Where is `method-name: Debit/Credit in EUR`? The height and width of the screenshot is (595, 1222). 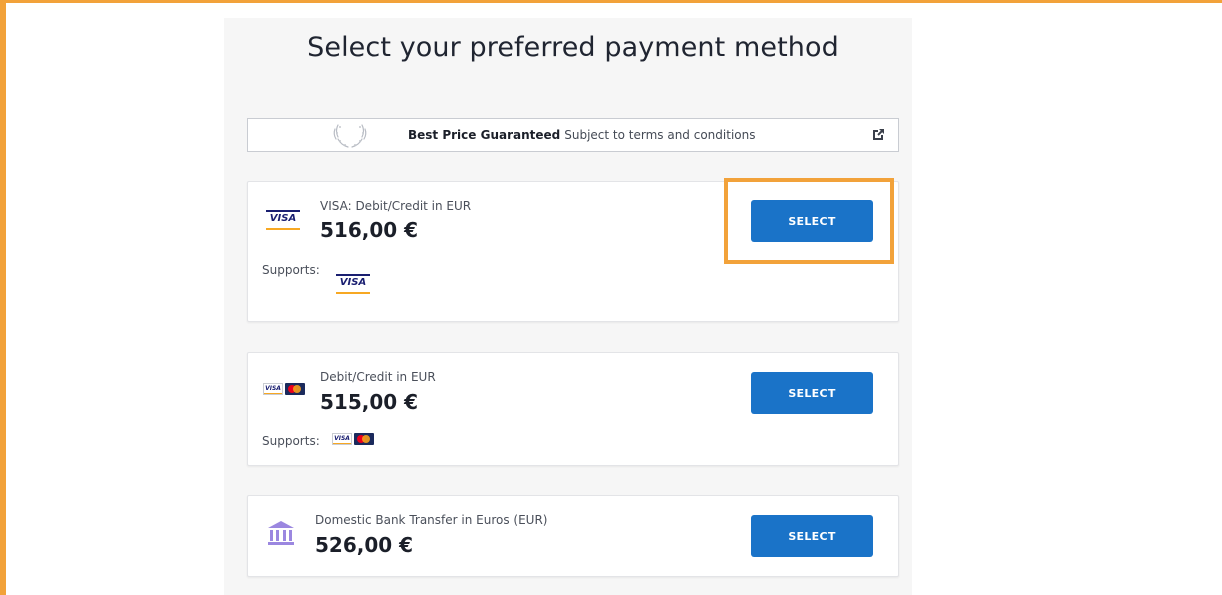 method-name: Debit/Credit in EUR is located at coordinates (378, 377).